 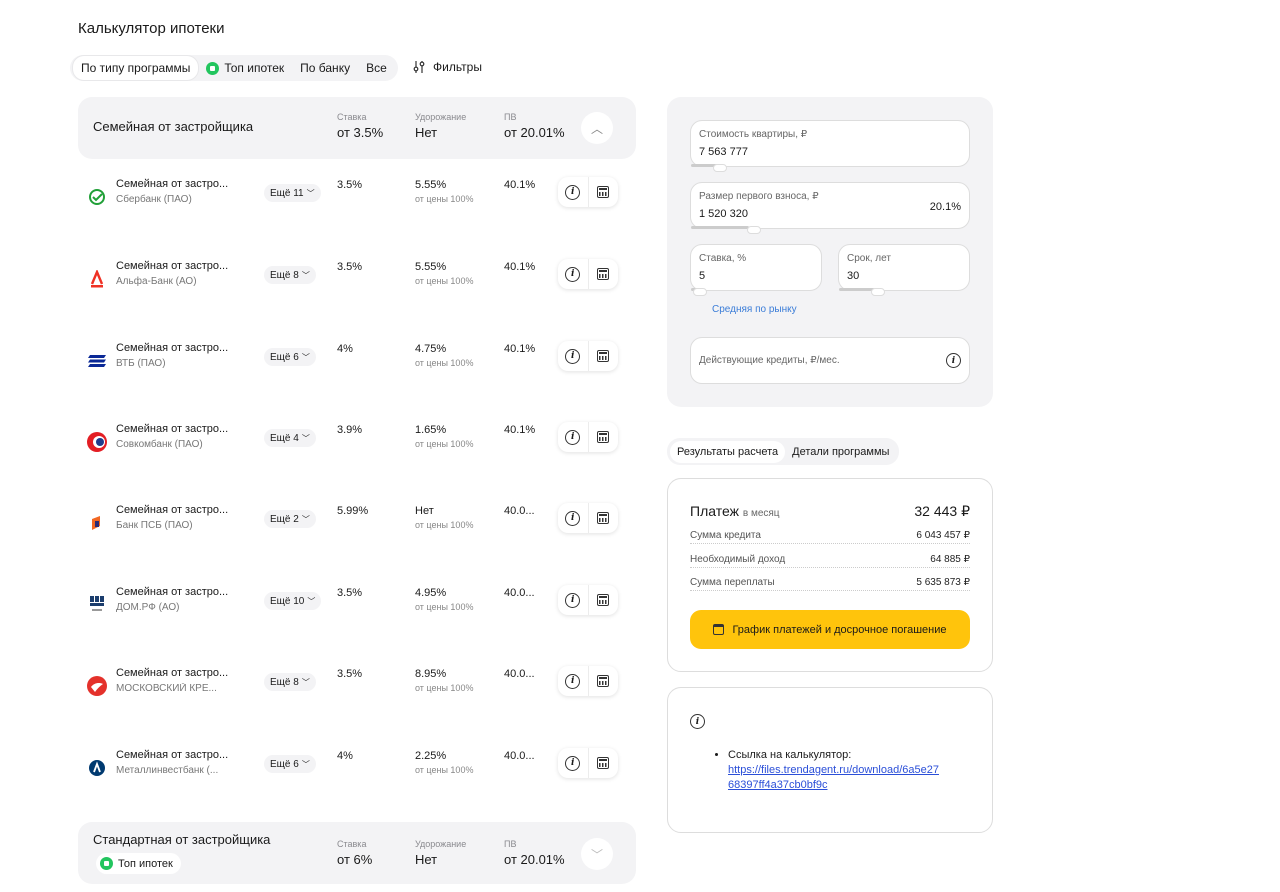 What do you see at coordinates (700, 292) in the screenshot?
I see `rate-slider-handle` at bounding box center [700, 292].